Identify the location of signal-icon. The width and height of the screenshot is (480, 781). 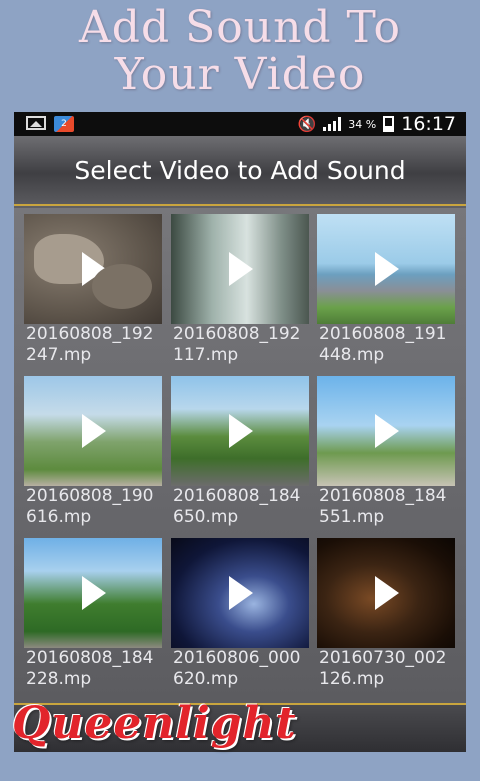
(332, 124).